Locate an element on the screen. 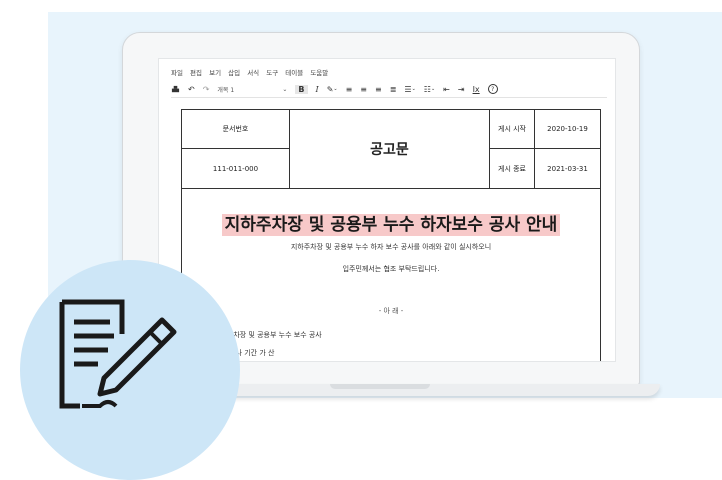 The width and height of the screenshot is (722, 480). menu-format: 서식 is located at coordinates (253, 73).